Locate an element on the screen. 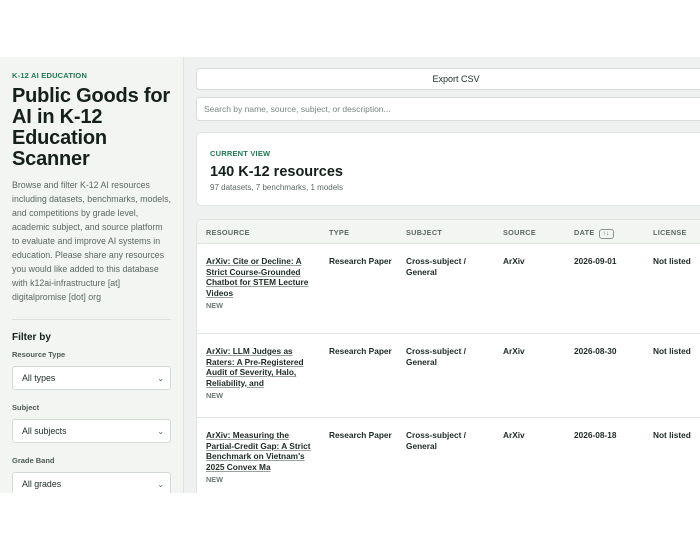 Image resolution: width=700 pixels, height=550 pixels. resource-type-value: All types is located at coordinates (39, 378).